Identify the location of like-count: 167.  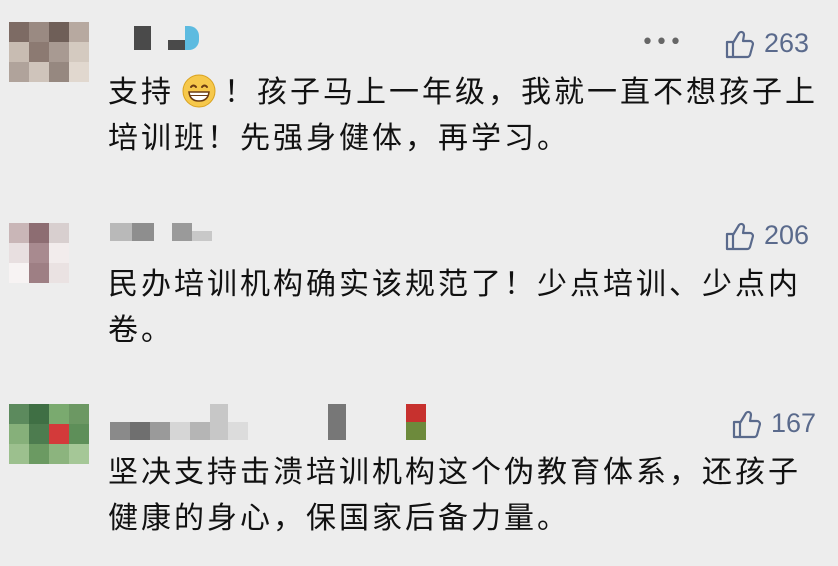
(794, 423).